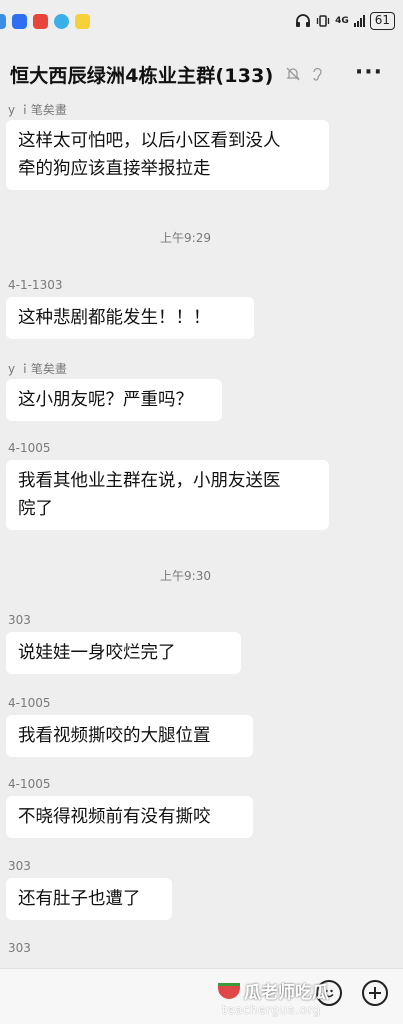 The height and width of the screenshot is (1024, 403). I want to click on message-bubble: 我看其他业主群在说，小朋友送医 院了, so click(167, 495).